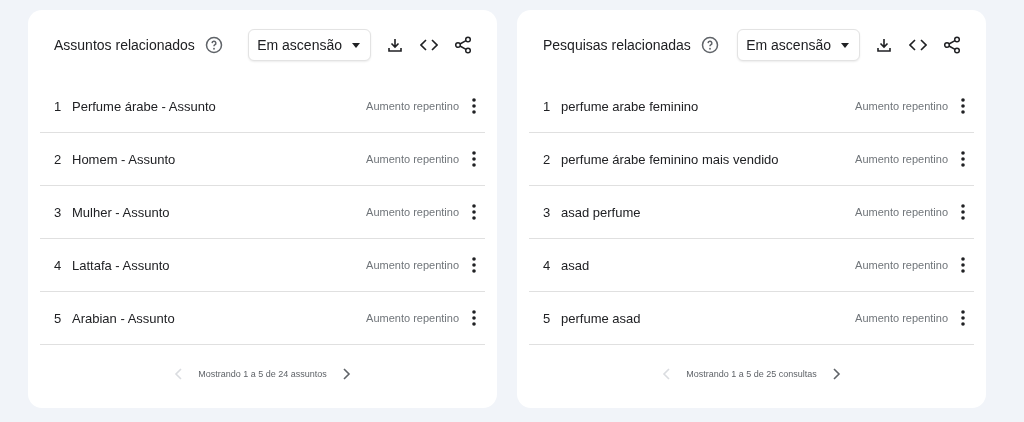 This screenshot has height=422, width=1024. I want to click on query-label: perfume arabe feminino, so click(630, 106).